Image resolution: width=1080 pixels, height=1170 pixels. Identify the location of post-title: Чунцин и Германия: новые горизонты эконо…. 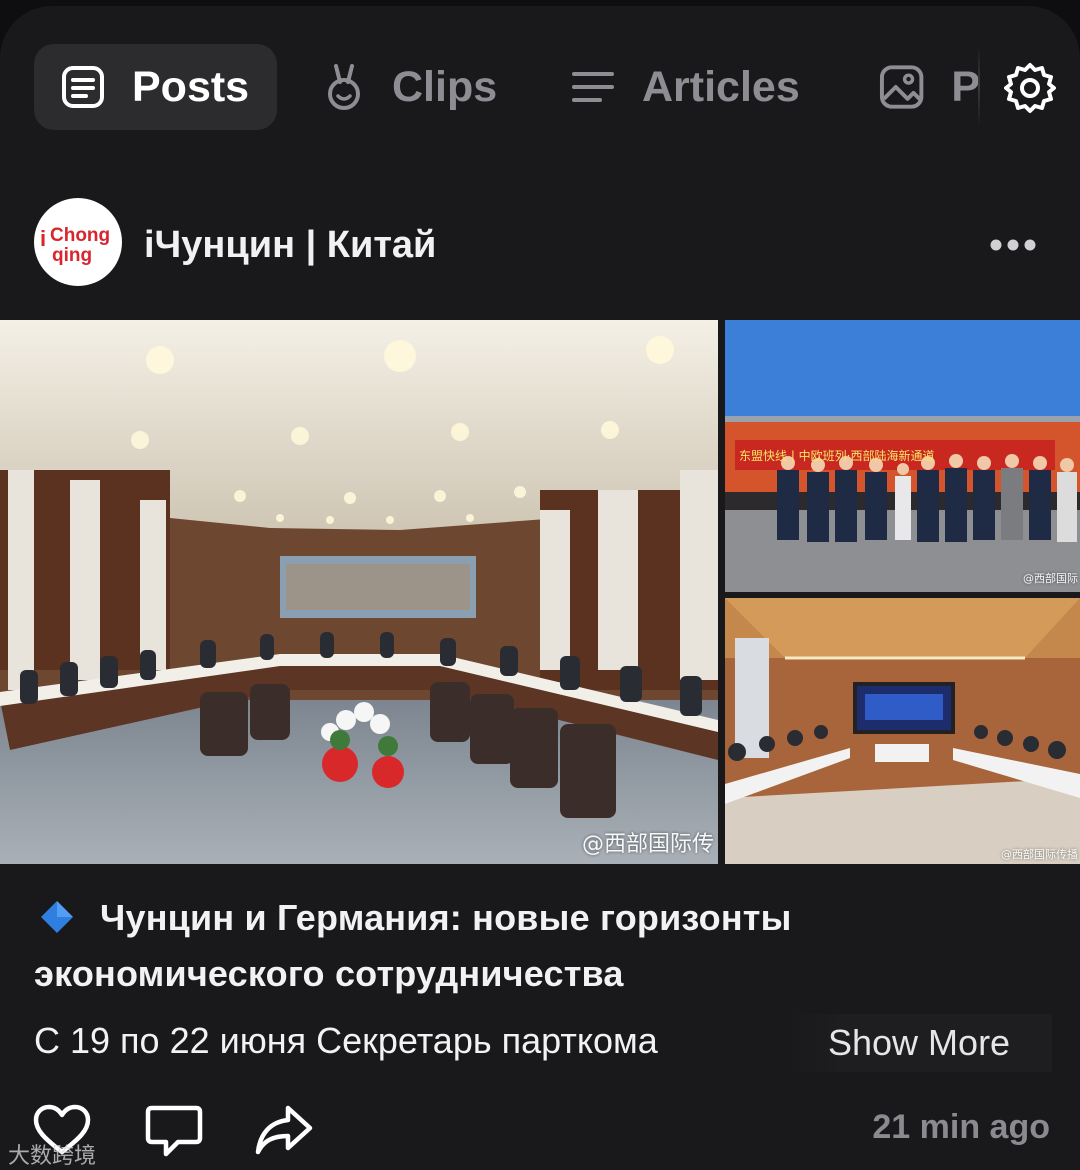
(539, 946).